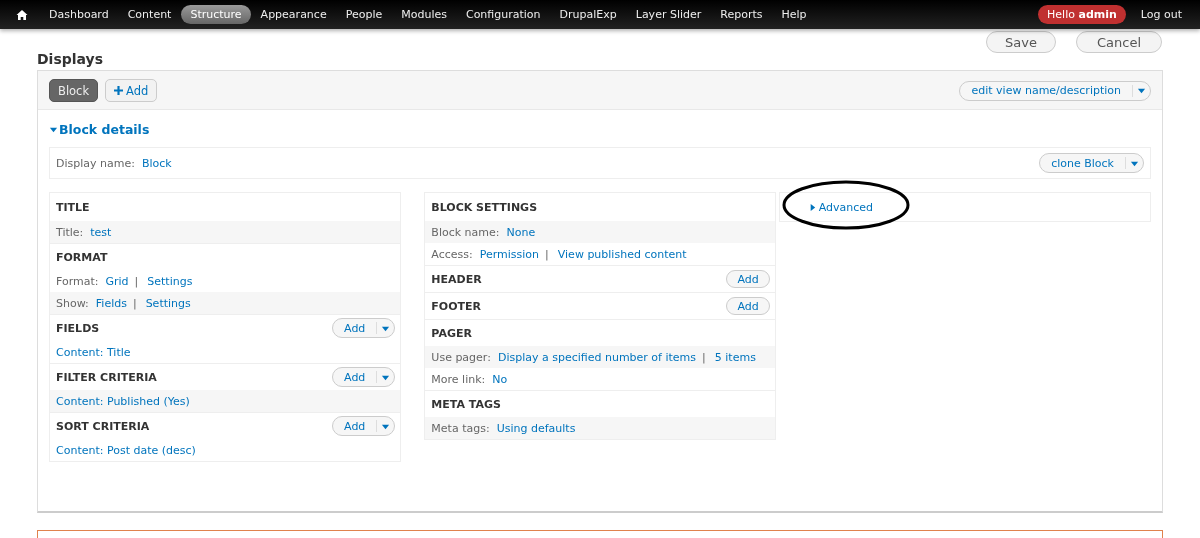 The height and width of the screenshot is (538, 1200). I want to click on section-title: HEADER, so click(456, 279).